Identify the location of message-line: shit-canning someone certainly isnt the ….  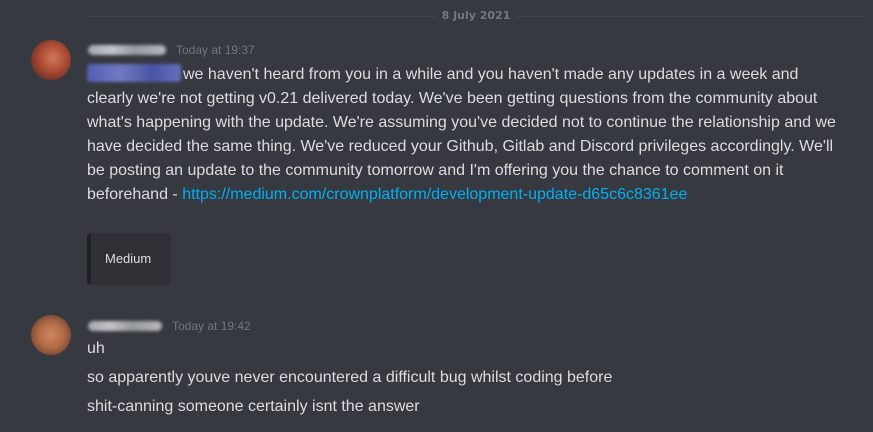
(253, 406).